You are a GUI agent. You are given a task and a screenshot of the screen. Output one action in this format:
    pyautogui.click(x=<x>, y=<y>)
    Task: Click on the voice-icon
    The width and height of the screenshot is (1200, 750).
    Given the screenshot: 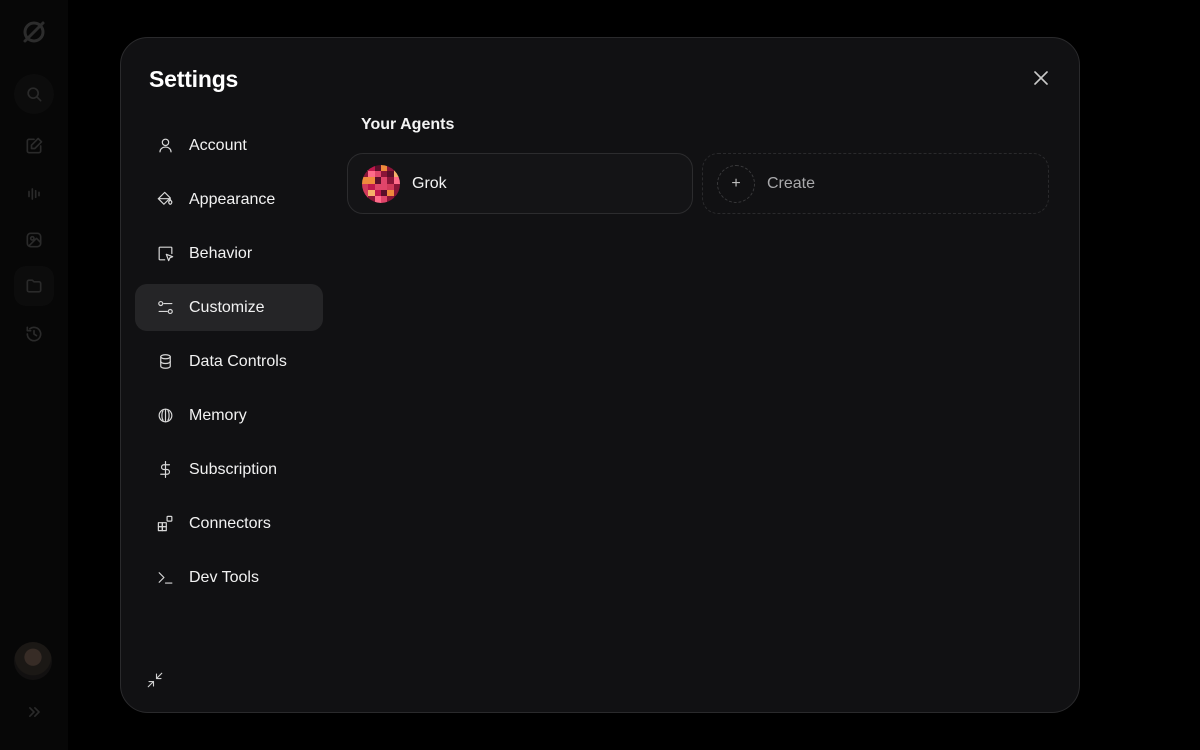 What is the action you would take?
    pyautogui.click(x=34, y=194)
    